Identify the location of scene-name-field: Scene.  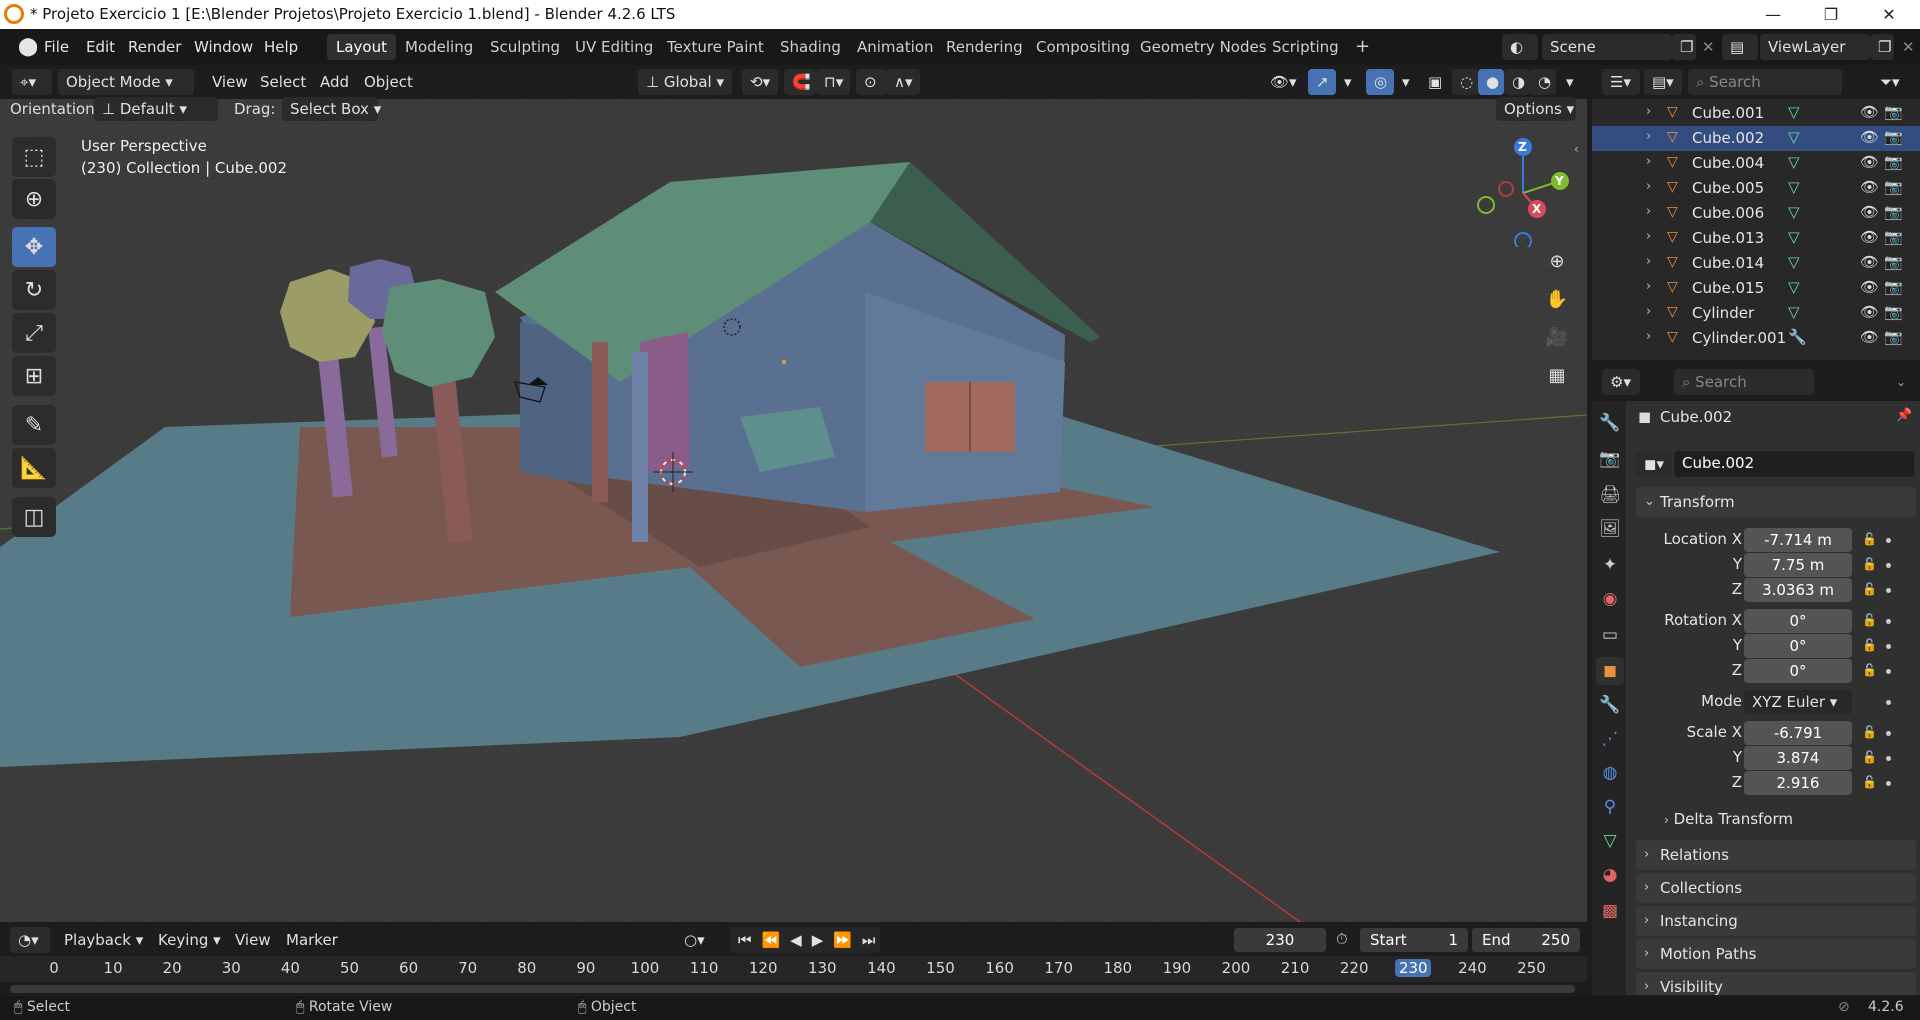
(1607, 47).